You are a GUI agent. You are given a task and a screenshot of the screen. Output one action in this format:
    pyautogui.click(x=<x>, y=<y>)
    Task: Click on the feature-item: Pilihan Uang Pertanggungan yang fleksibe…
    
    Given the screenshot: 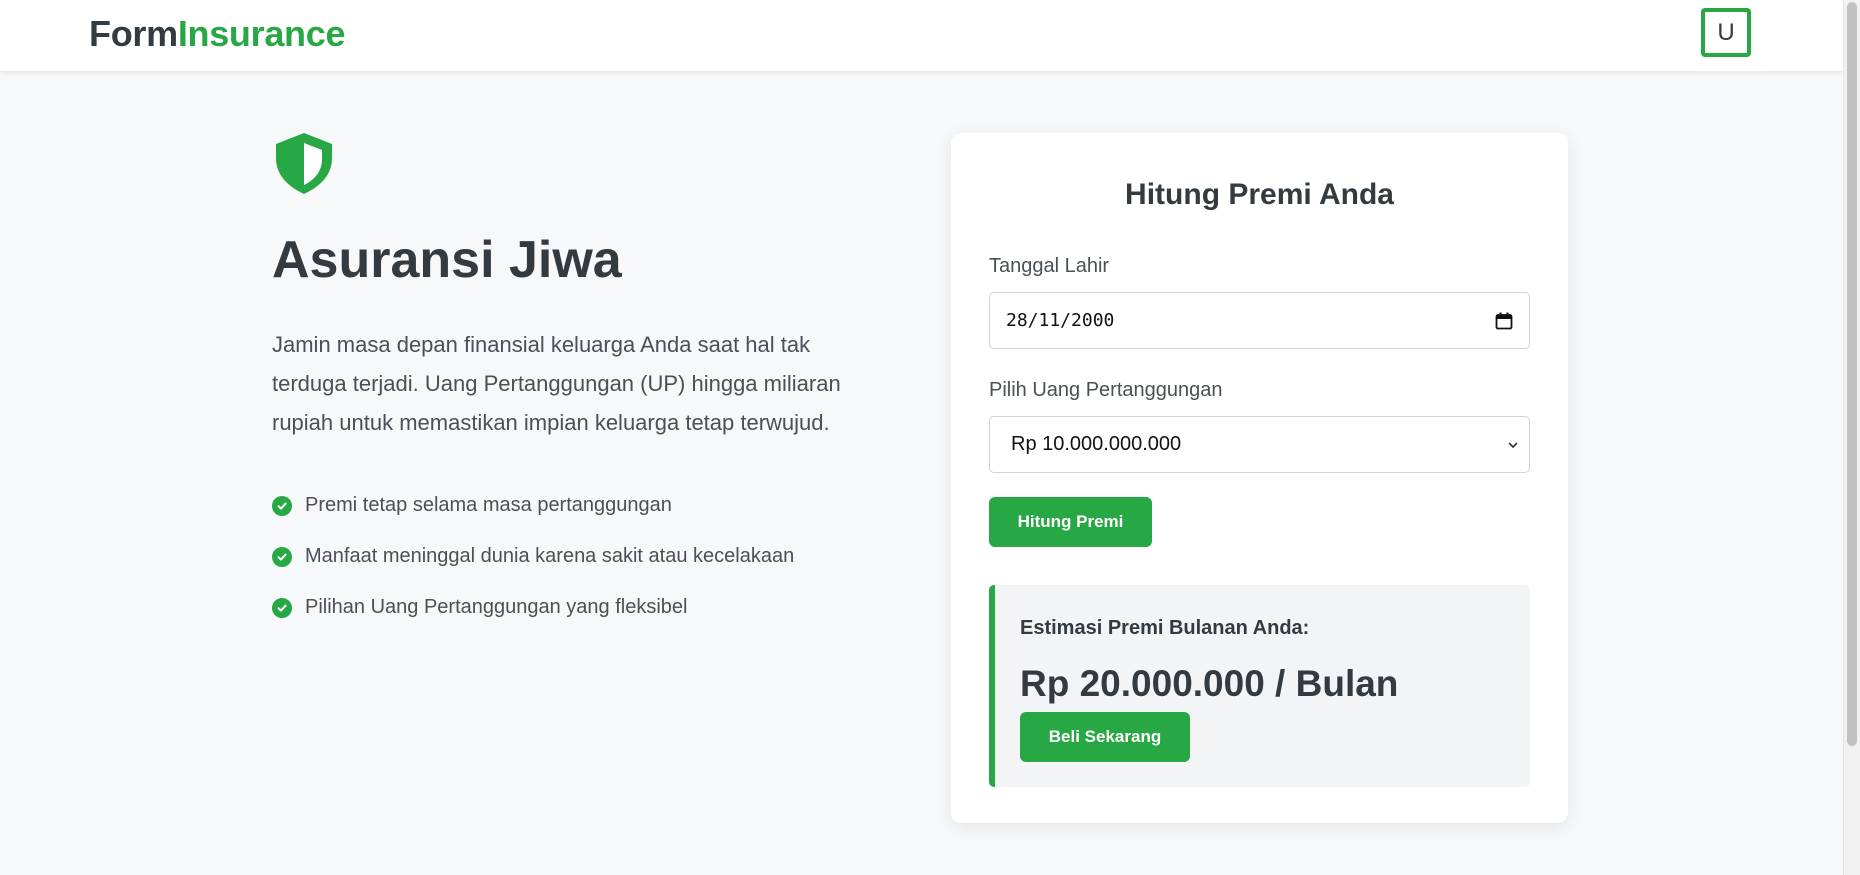 What is the action you would take?
    pyautogui.click(x=533, y=607)
    